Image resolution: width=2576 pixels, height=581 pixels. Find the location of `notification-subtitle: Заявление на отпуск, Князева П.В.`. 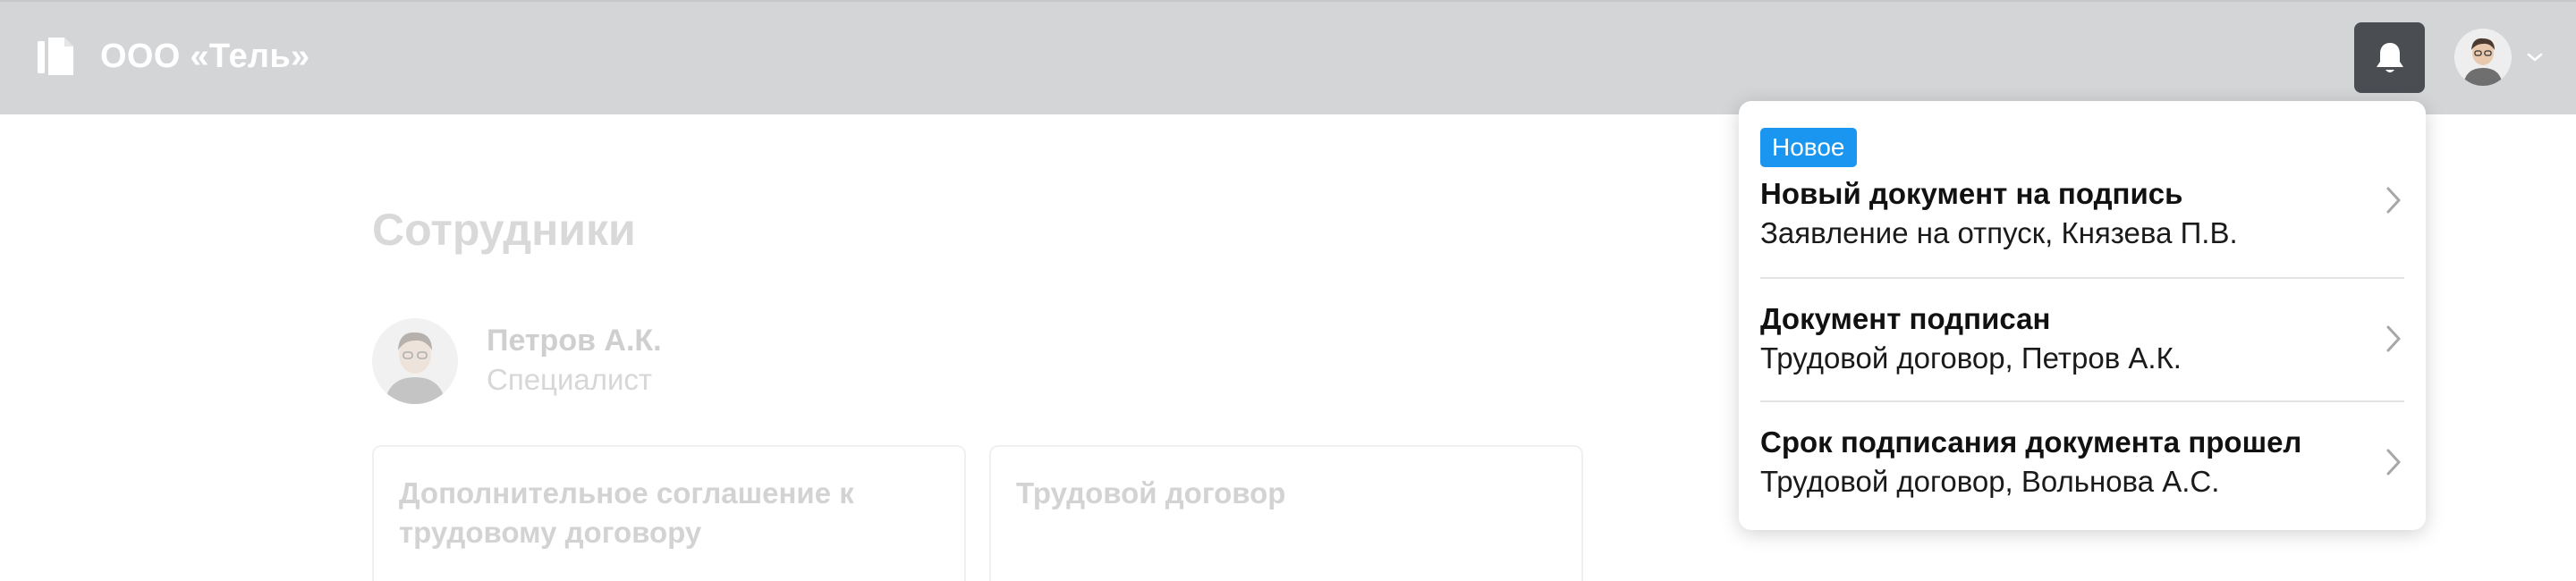

notification-subtitle: Заявление на отпуск, Князева П.В. is located at coordinates (1999, 233).